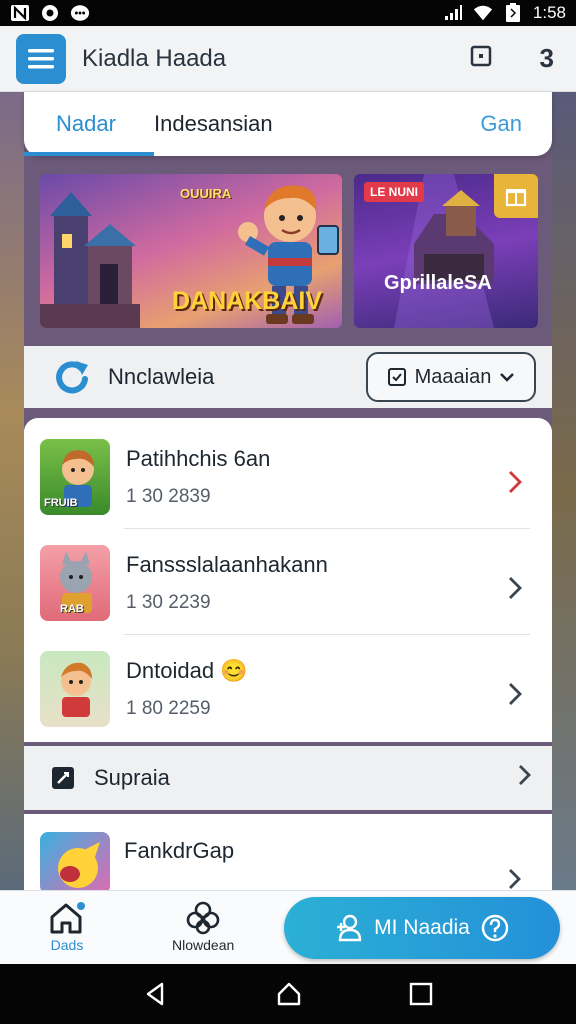  I want to click on list-item-name: Patihhchis 6an, so click(198, 458).